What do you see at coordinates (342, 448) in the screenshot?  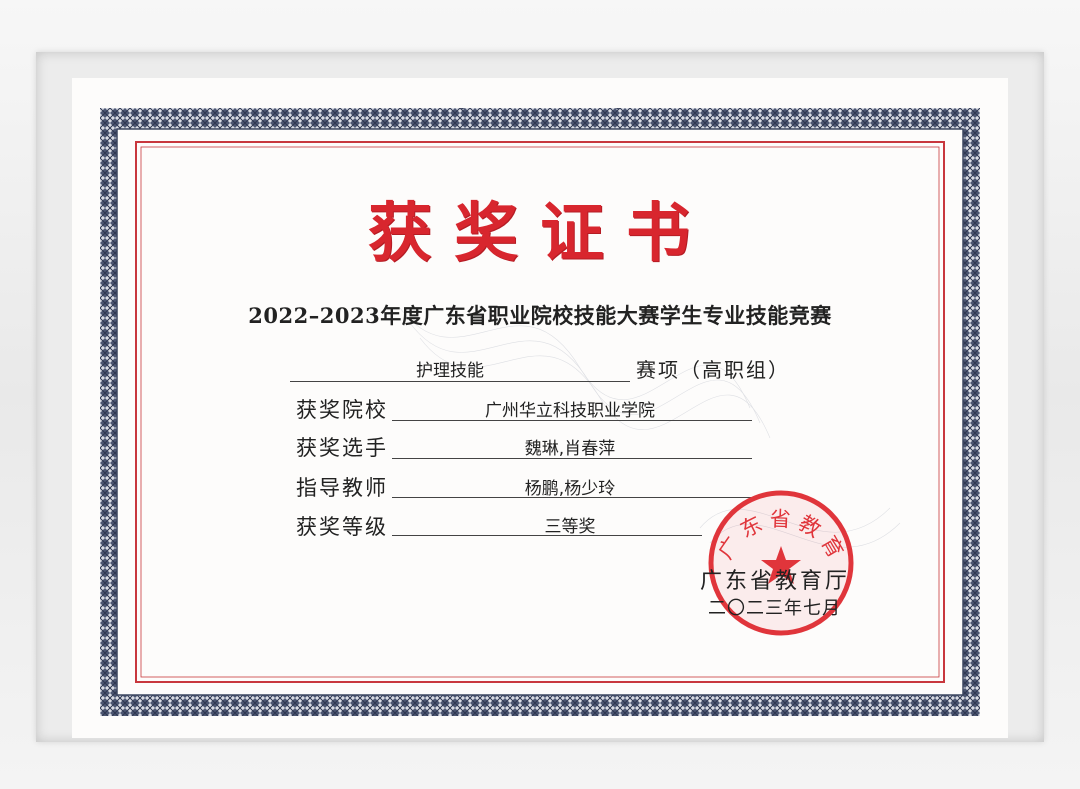 I see `field-label-students: 获奖选手` at bounding box center [342, 448].